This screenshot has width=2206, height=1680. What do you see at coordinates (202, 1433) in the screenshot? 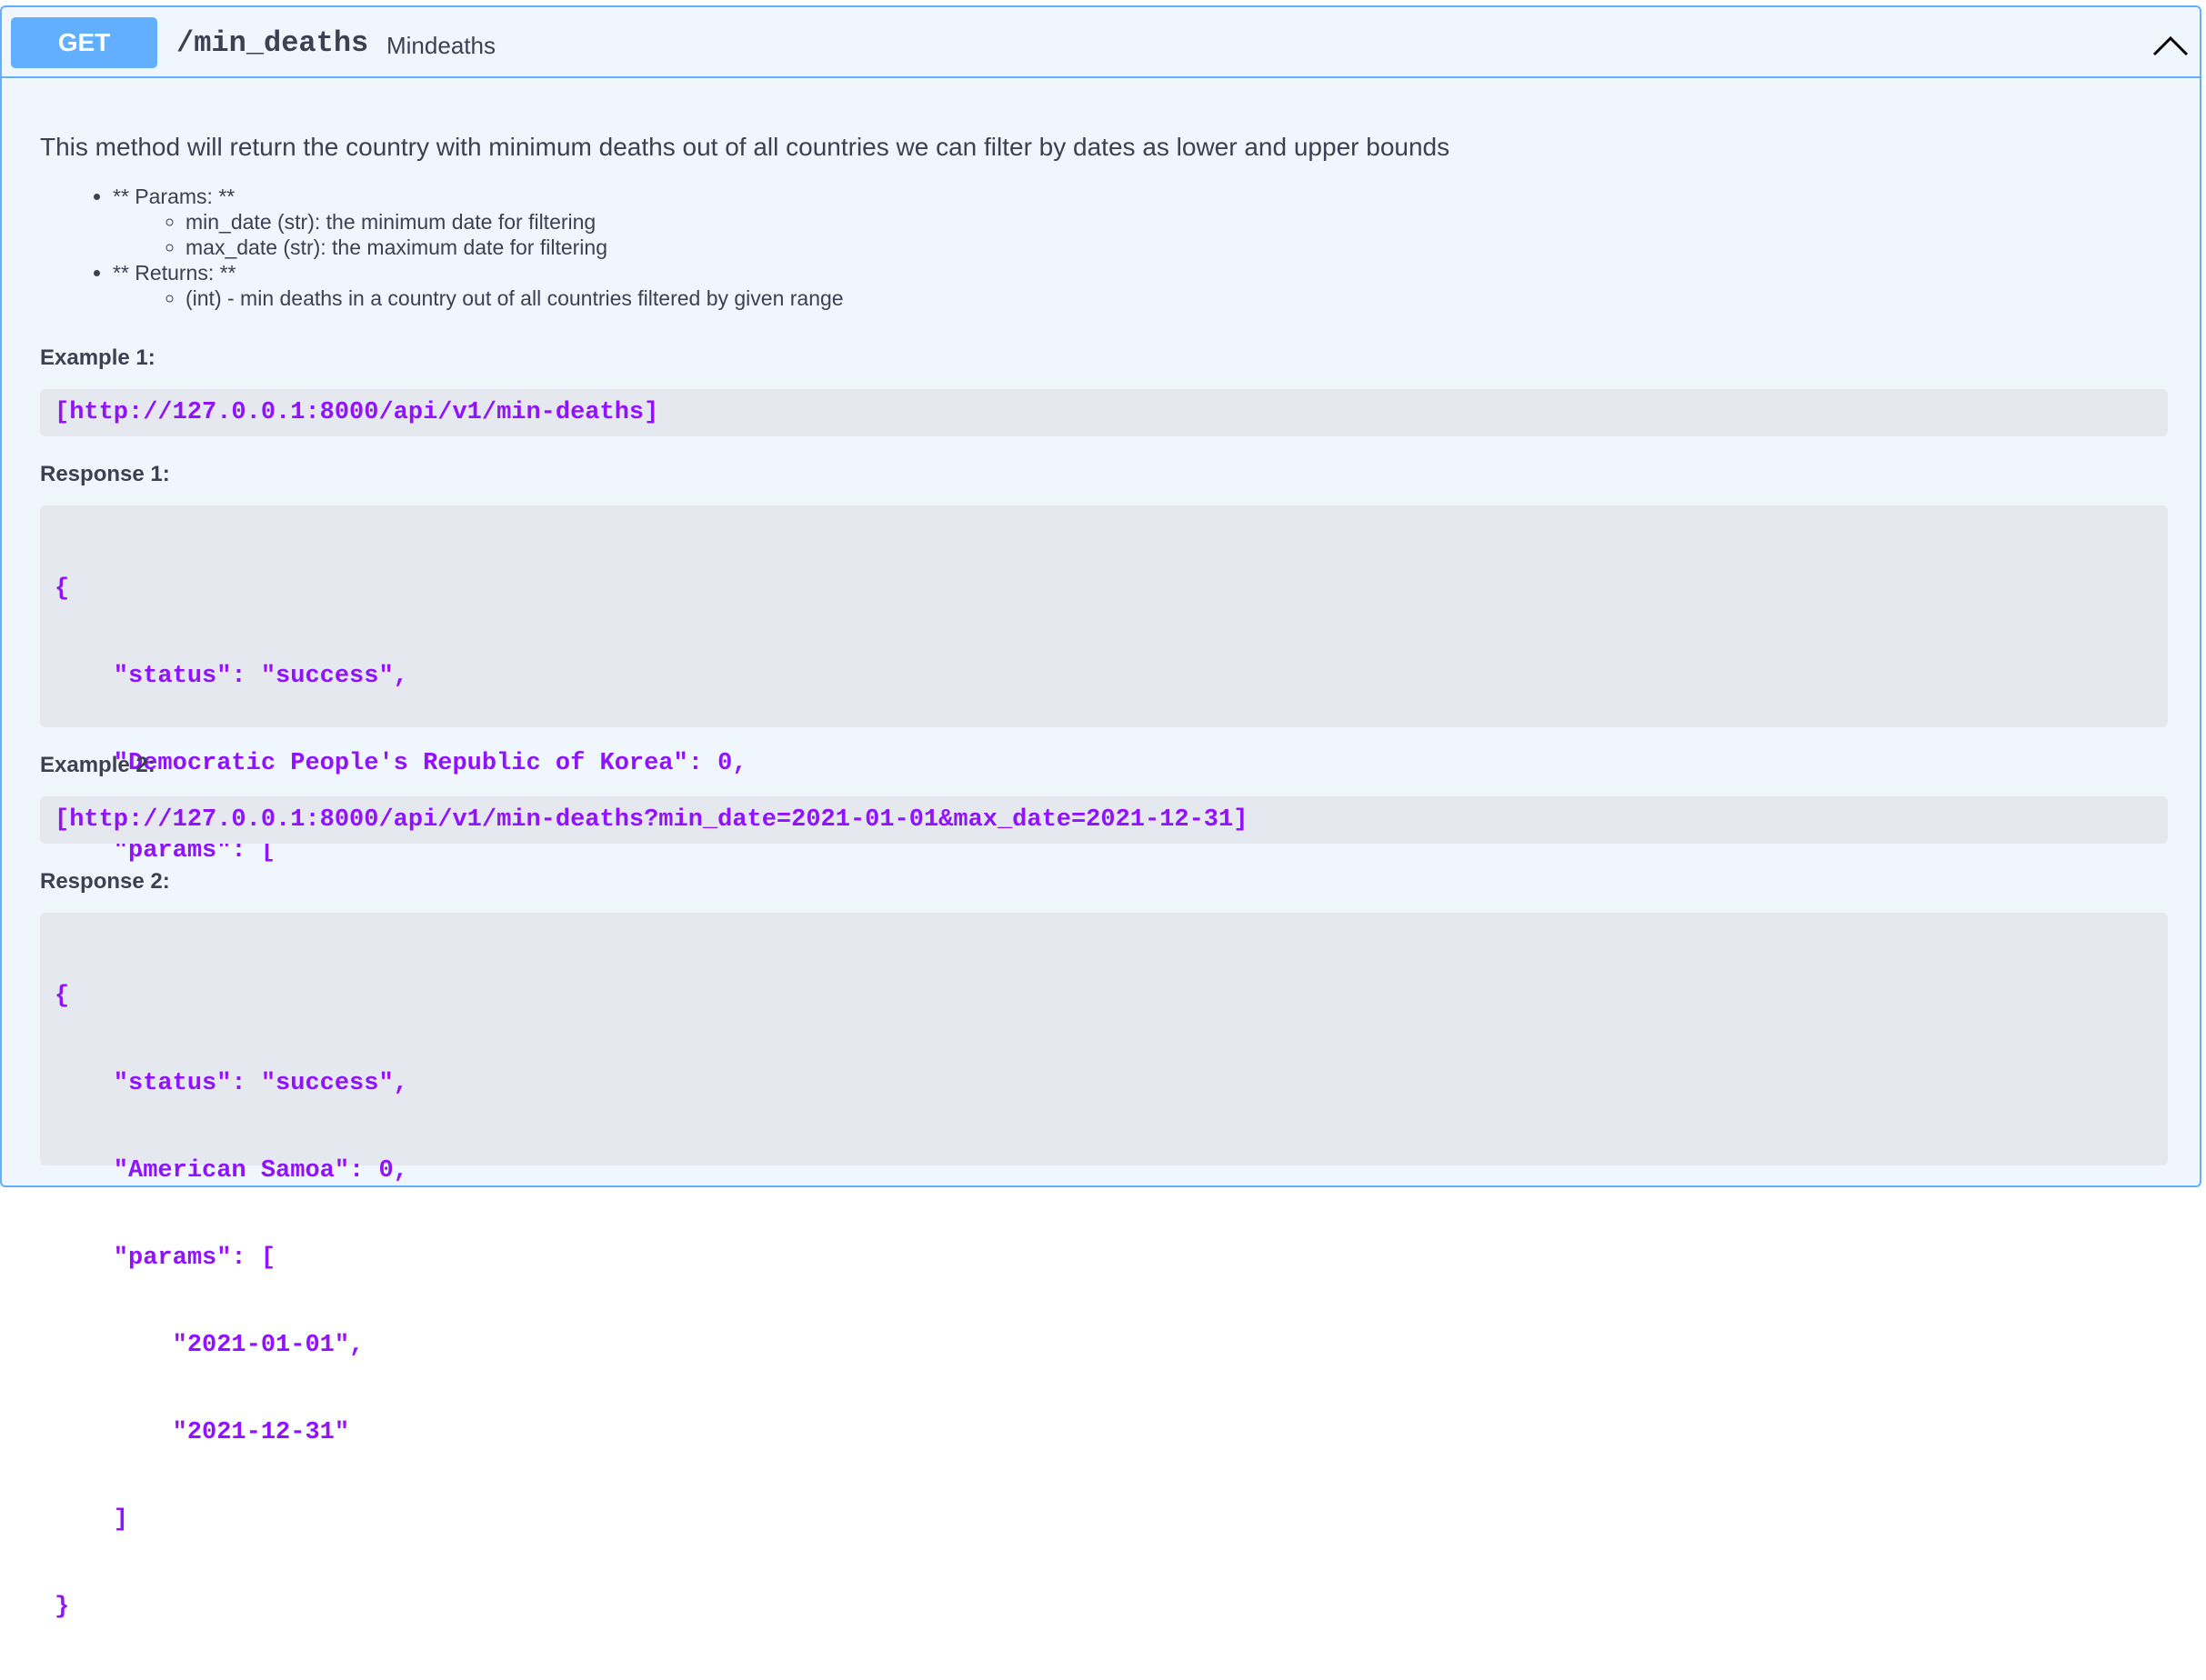
I see `code-line: "2021-12-31"` at bounding box center [202, 1433].